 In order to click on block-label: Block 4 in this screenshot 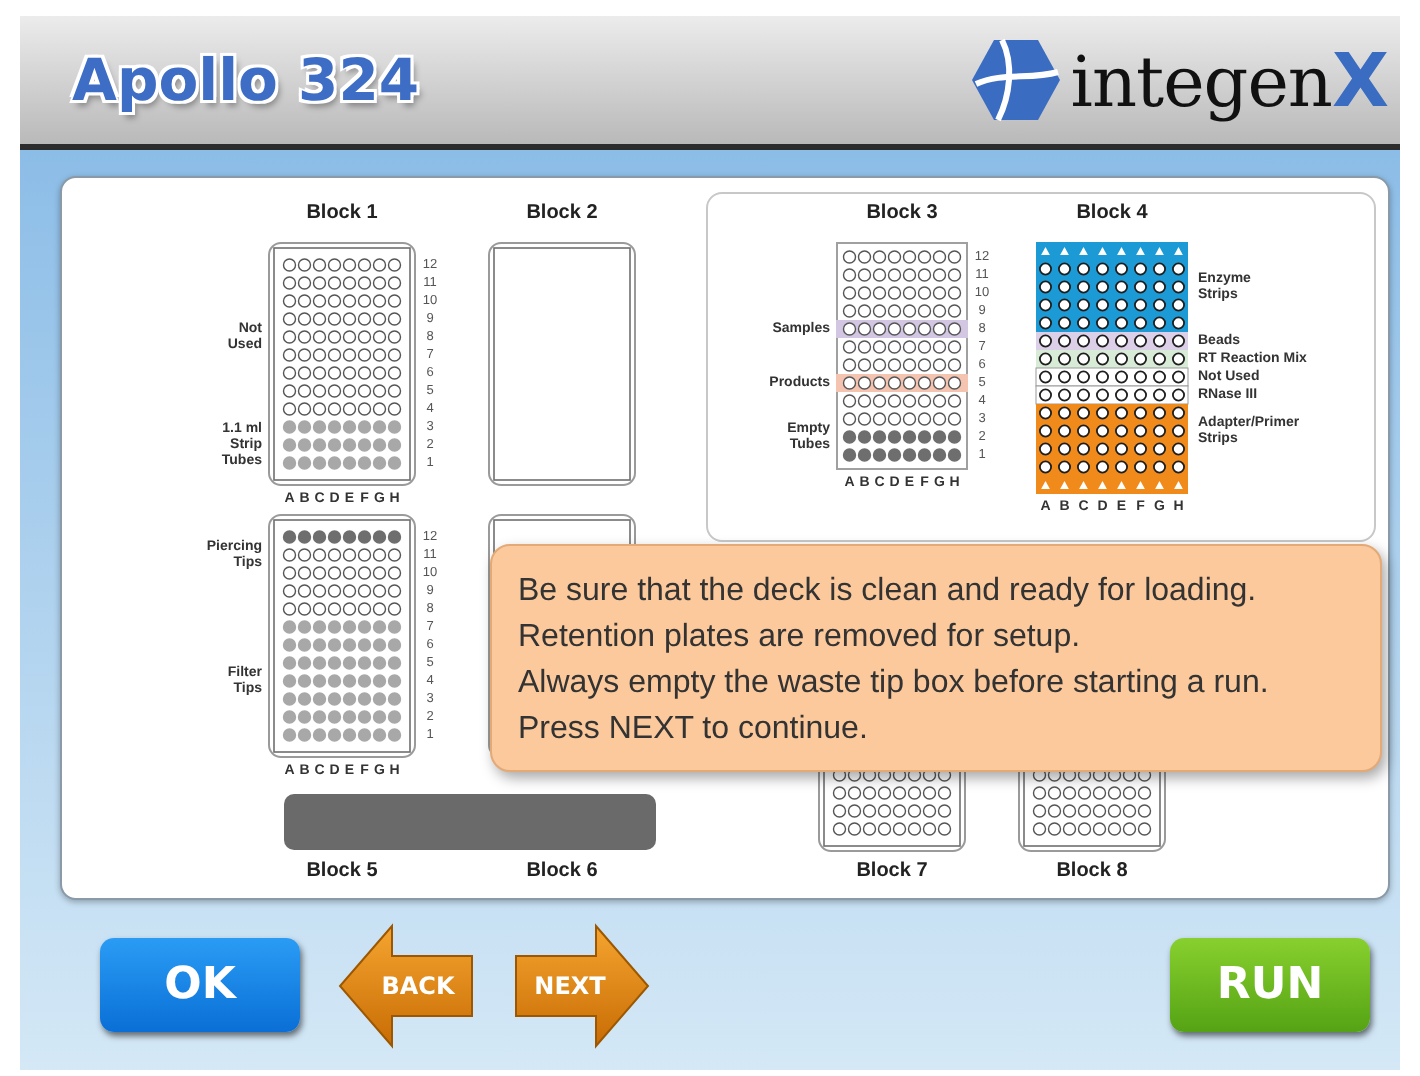, I will do `click(1112, 214)`.